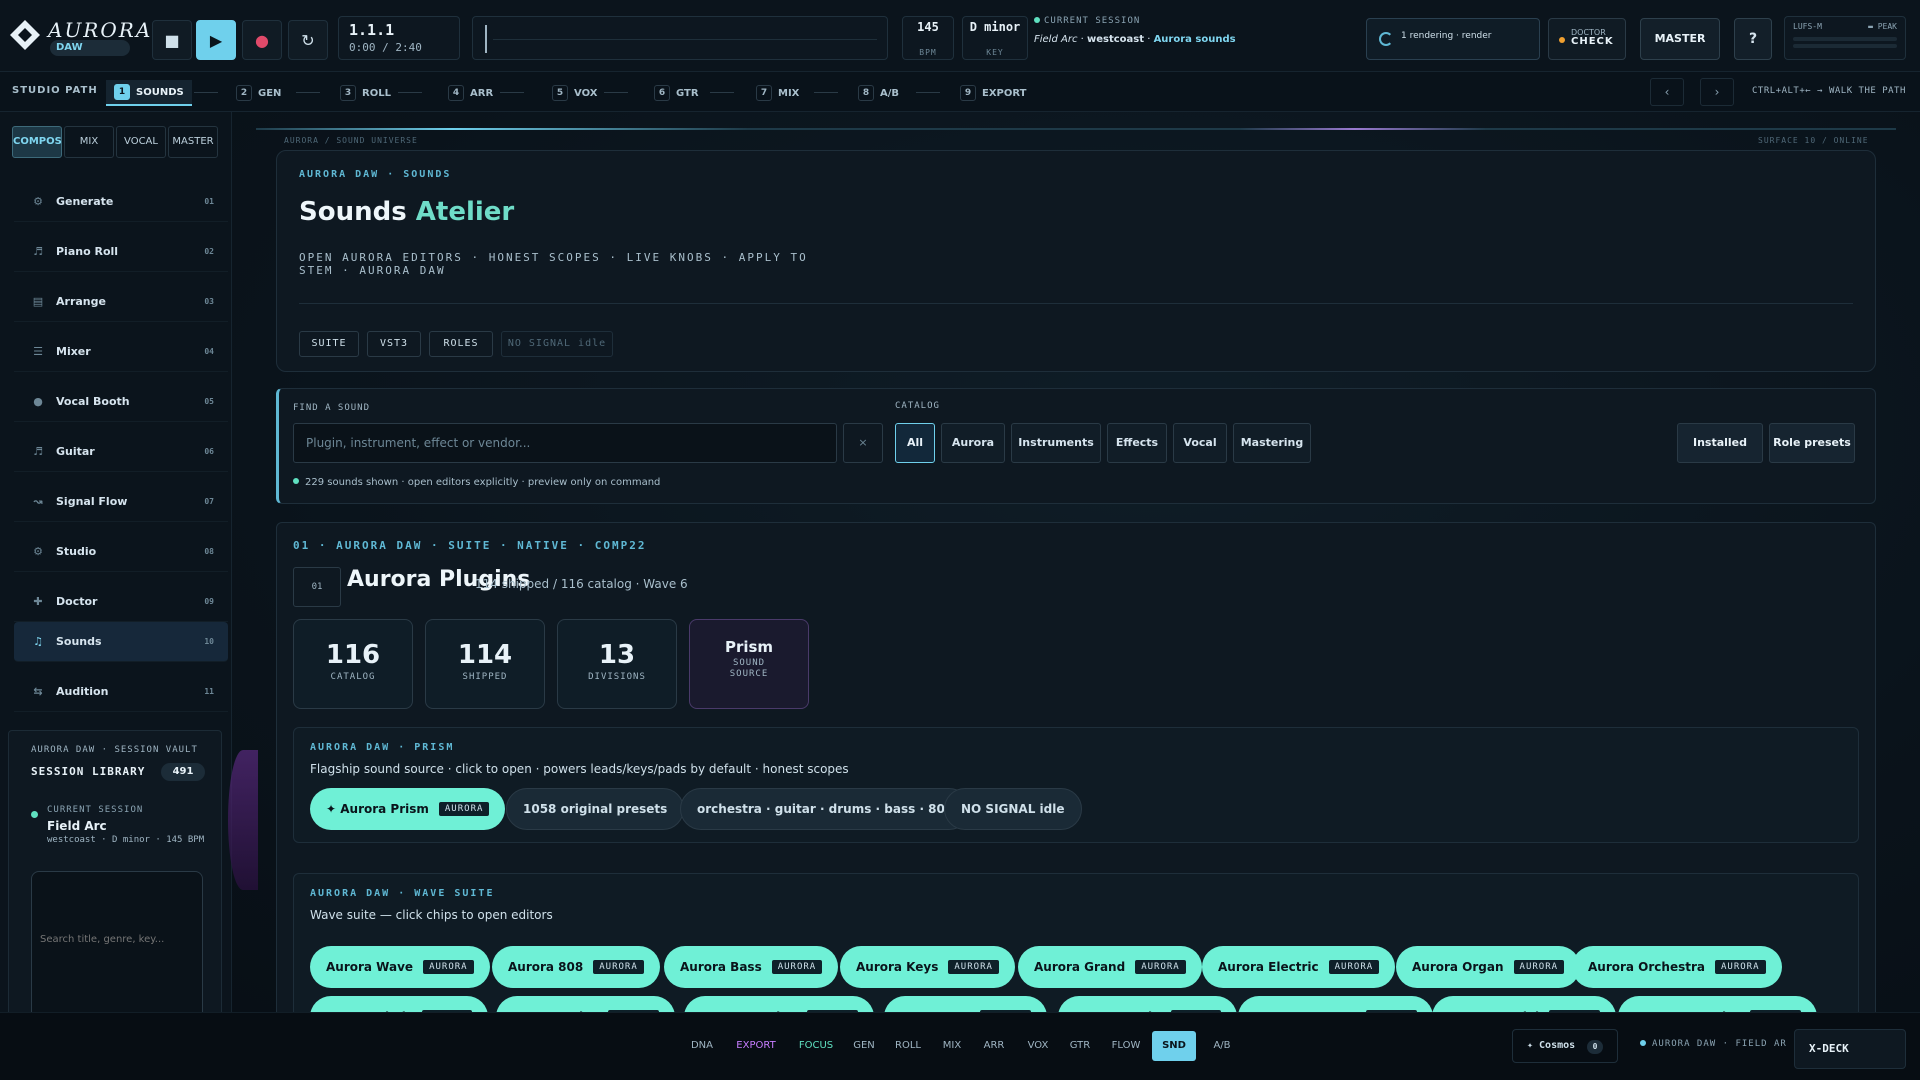  I want to click on plugin-chip: Aurora AnalogAURORA, so click(779, 1004).